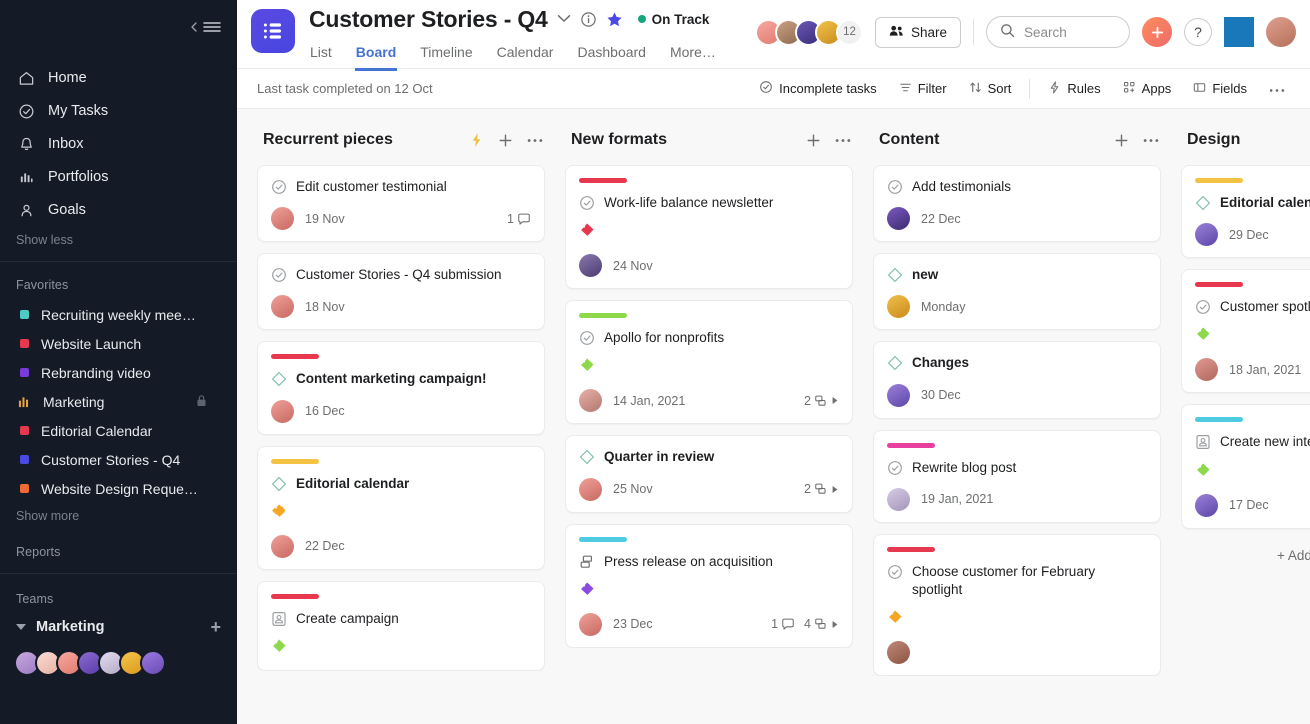  I want to click on member-count-badge: 12, so click(849, 32).